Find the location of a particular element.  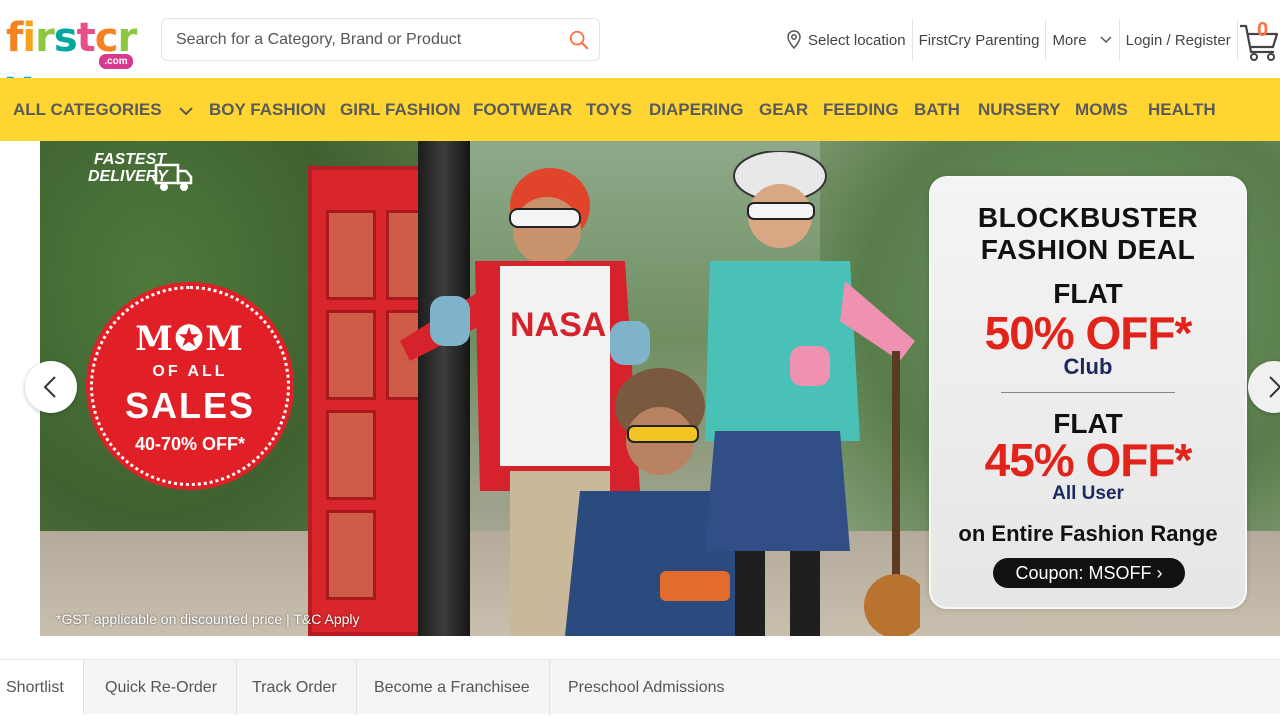

deal-title-line1: BLOCKBUSTER is located at coordinates (1088, 217).